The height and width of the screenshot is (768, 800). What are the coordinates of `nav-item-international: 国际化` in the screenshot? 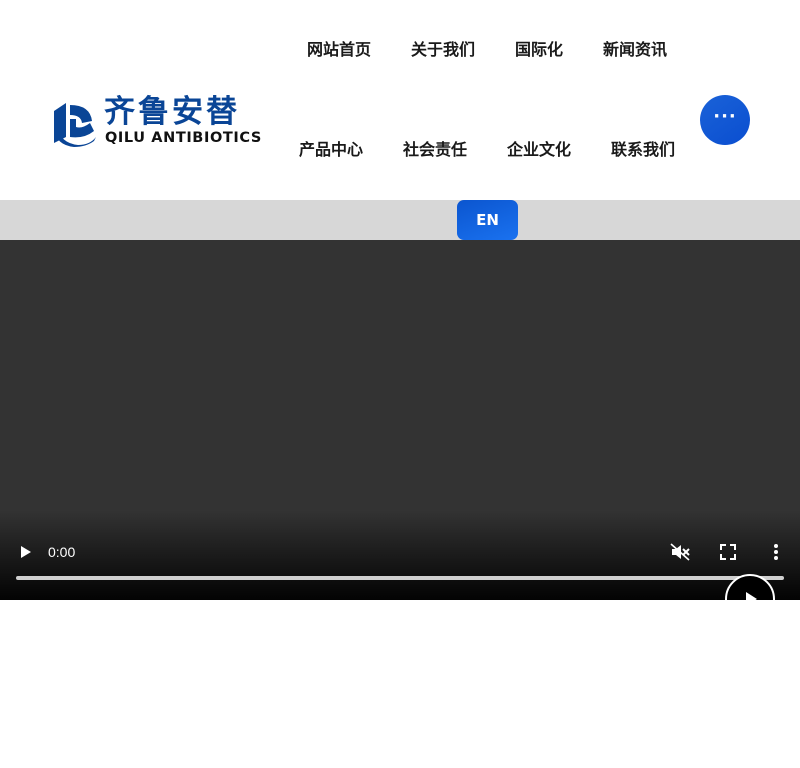 It's located at (539, 50).